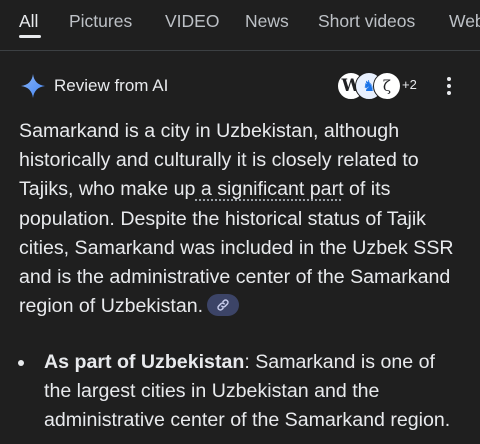 This screenshot has width=480, height=444. What do you see at coordinates (21, 363) in the screenshot?
I see `bullet-icon` at bounding box center [21, 363].